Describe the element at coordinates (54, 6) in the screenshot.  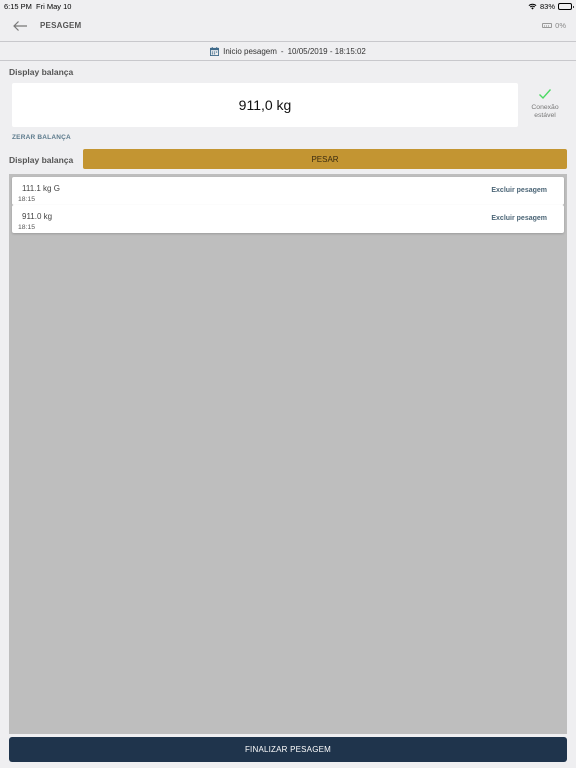
I see `status-date: Fri May 10` at that location.